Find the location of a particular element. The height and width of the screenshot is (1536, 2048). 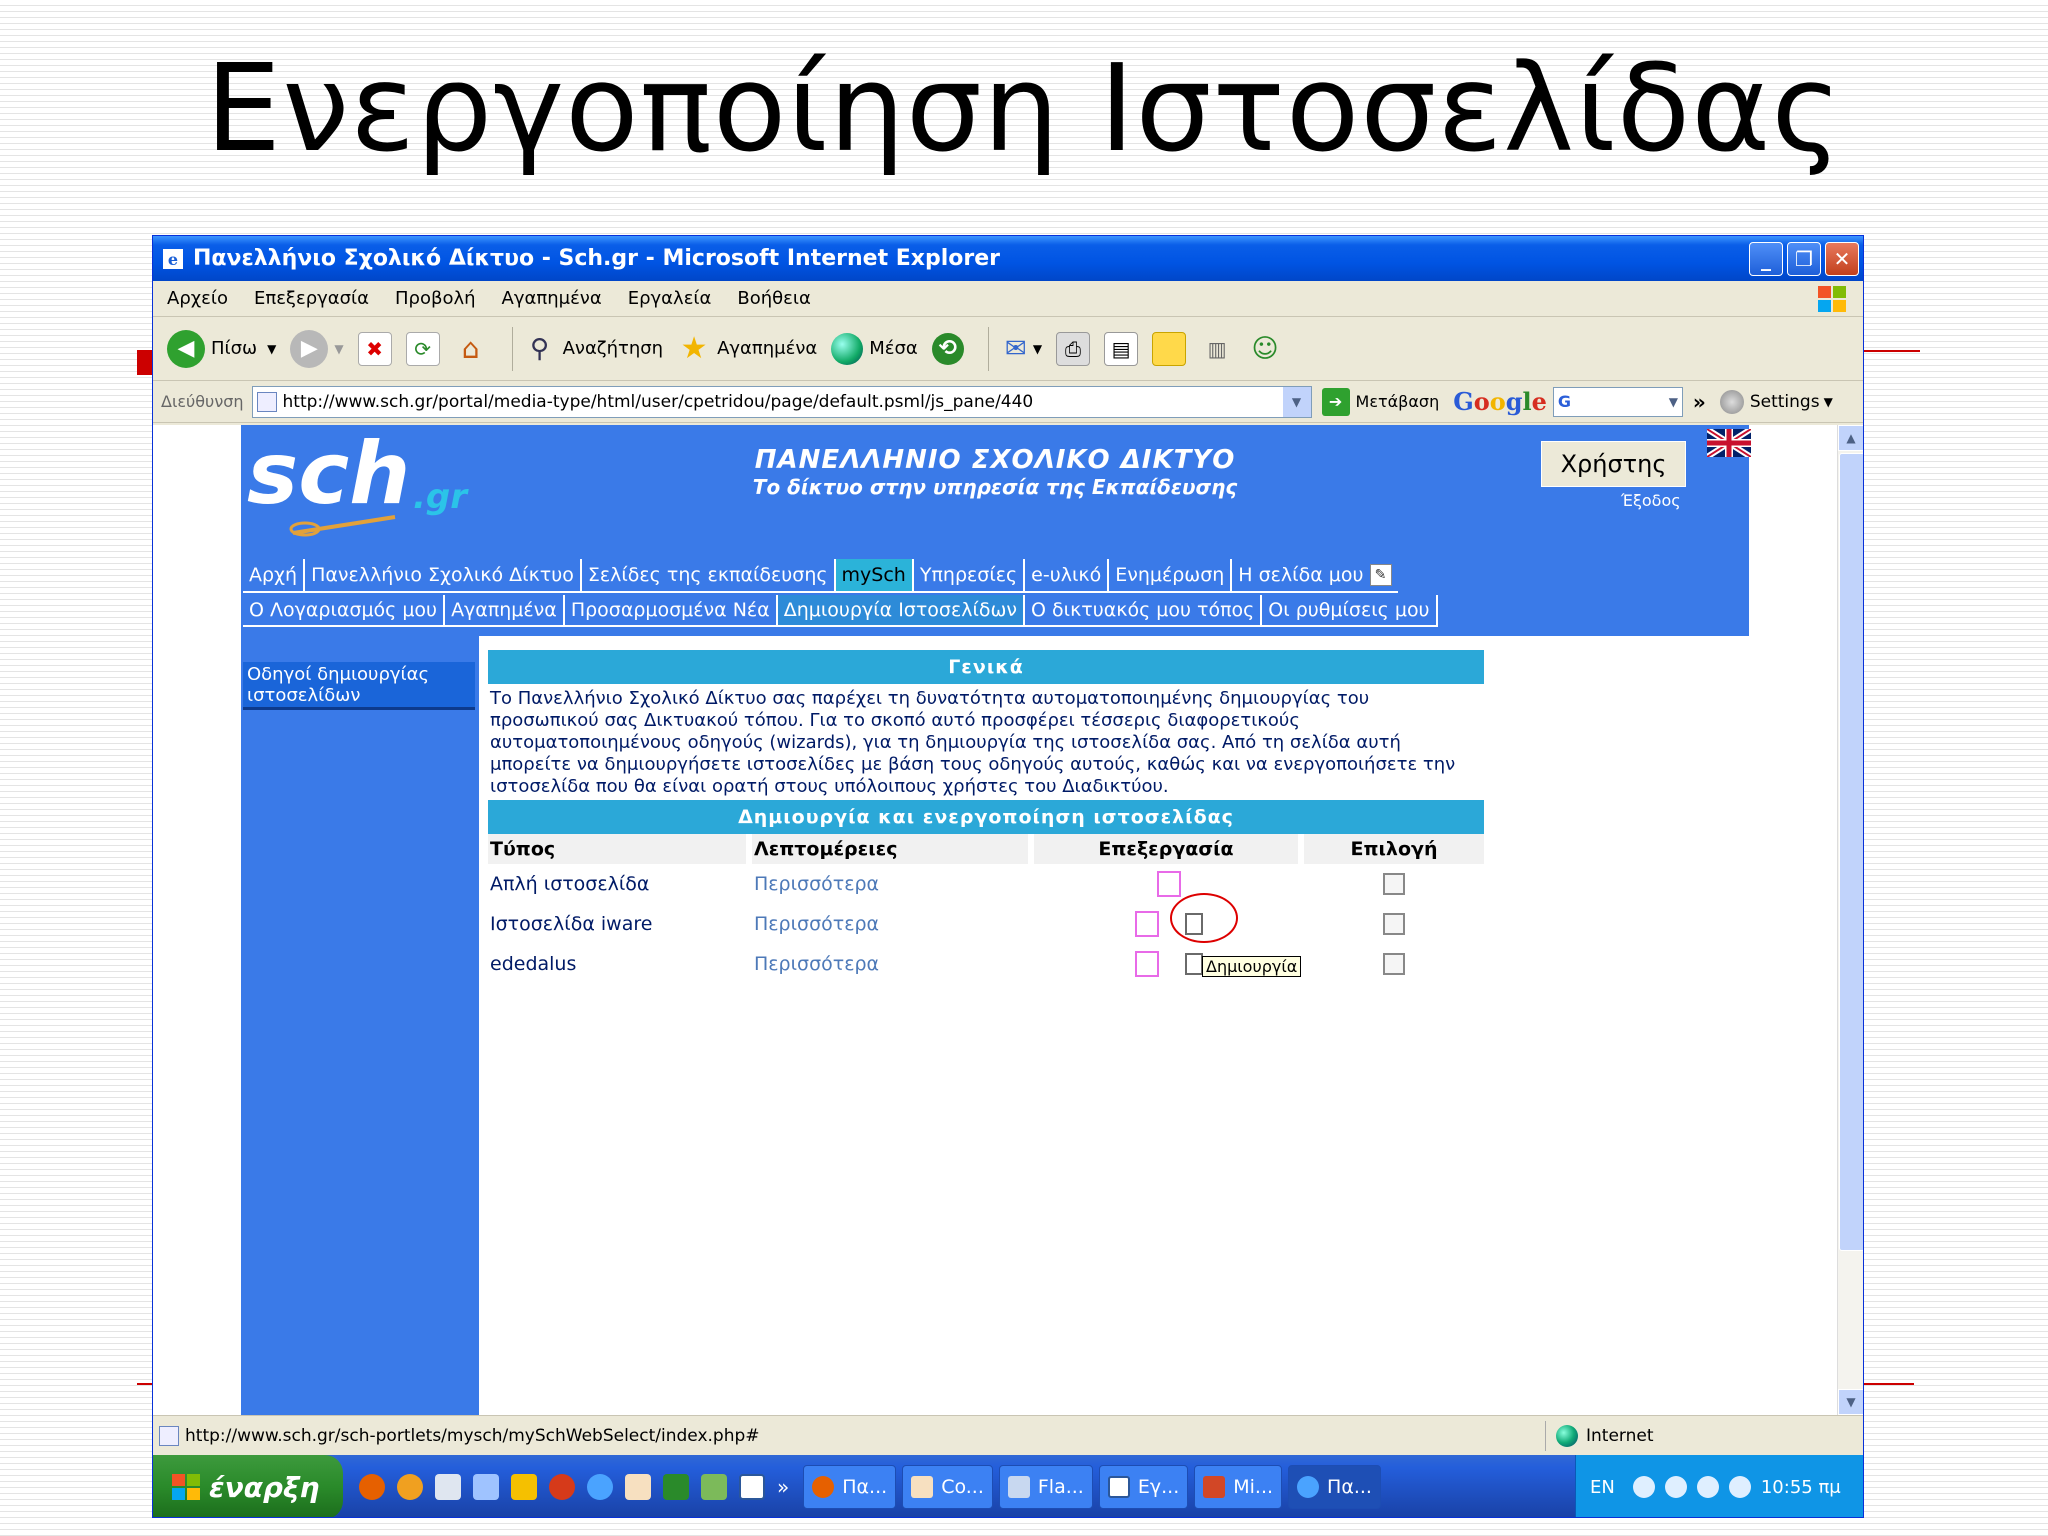

scroll-thumb is located at coordinates (1851, 852).